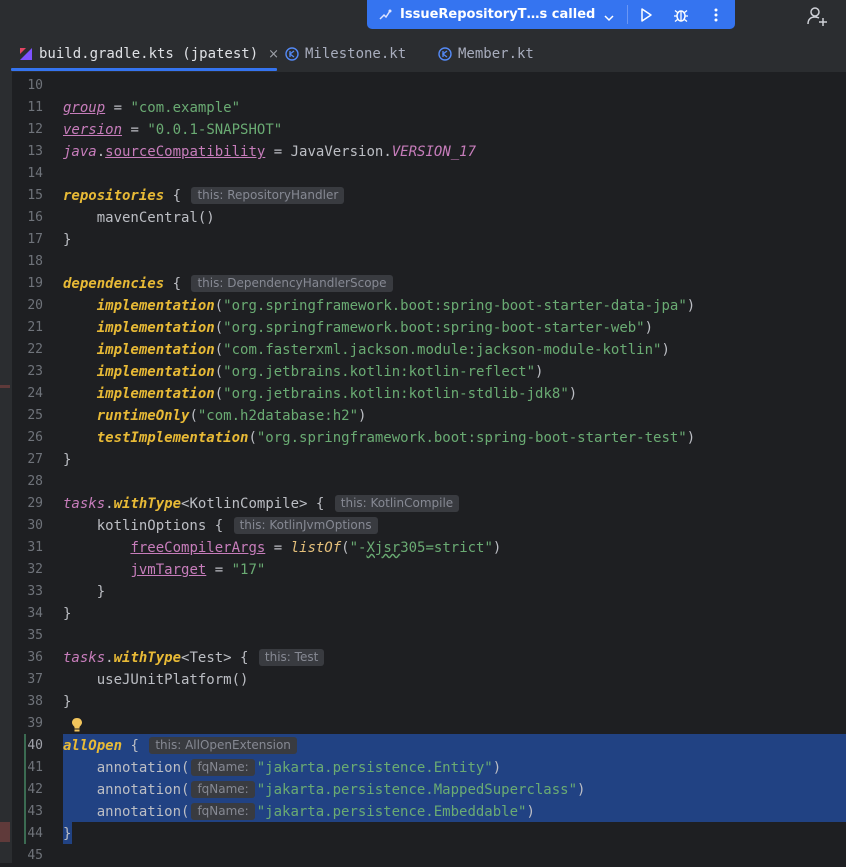  Describe the element at coordinates (35, 85) in the screenshot. I see `line-number: 10` at that location.